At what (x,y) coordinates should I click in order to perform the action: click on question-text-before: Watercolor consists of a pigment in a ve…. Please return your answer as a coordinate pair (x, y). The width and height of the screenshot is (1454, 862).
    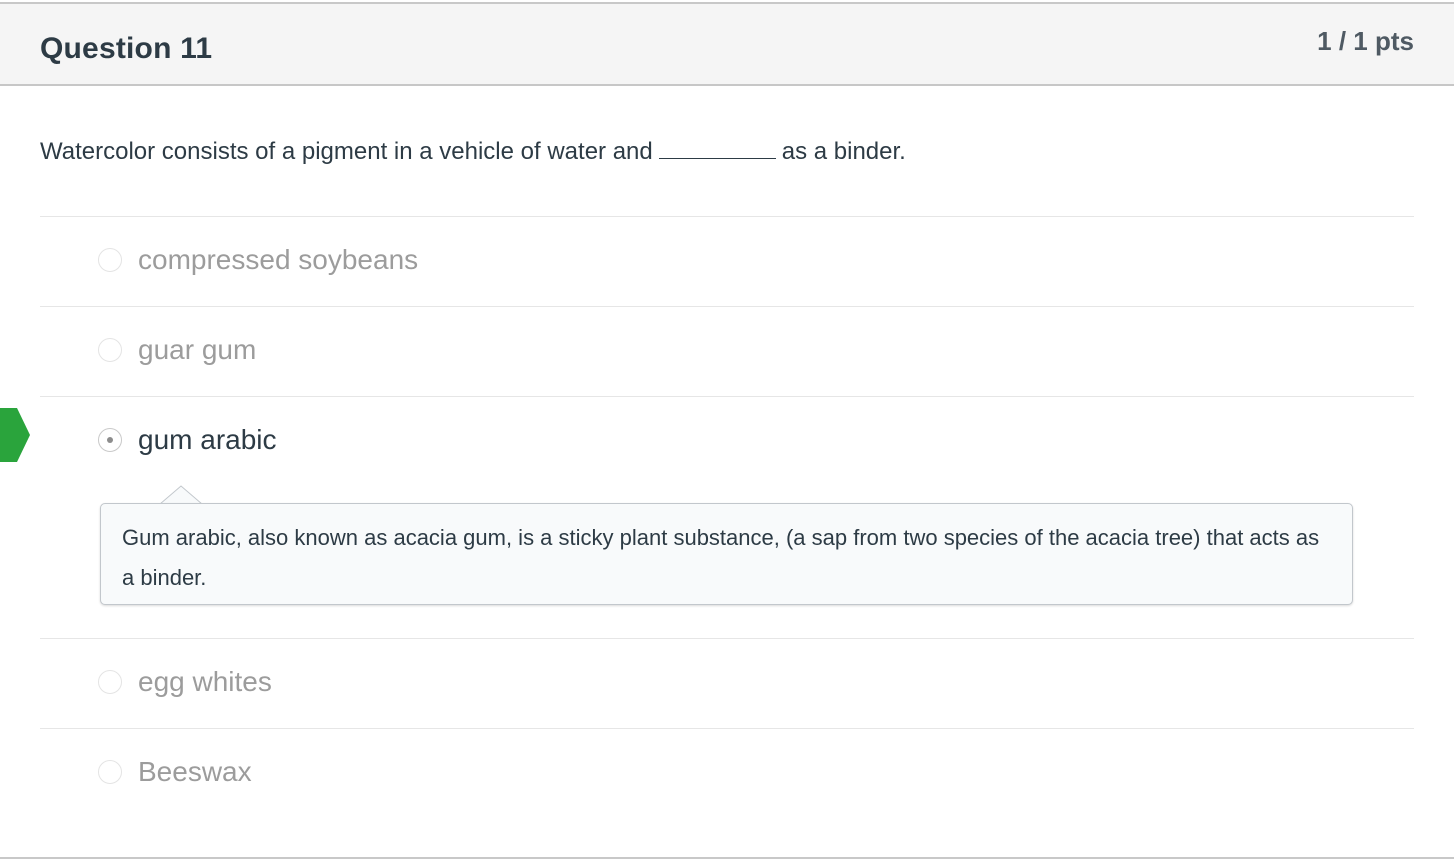
    Looking at the image, I should click on (346, 151).